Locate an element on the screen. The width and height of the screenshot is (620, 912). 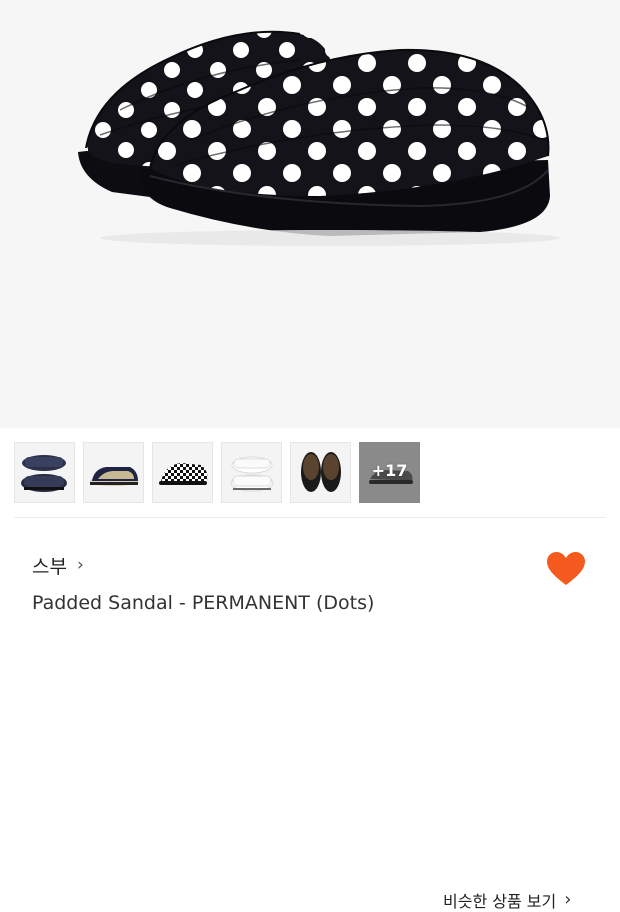
white-slippers-image is located at coordinates (251, 472).